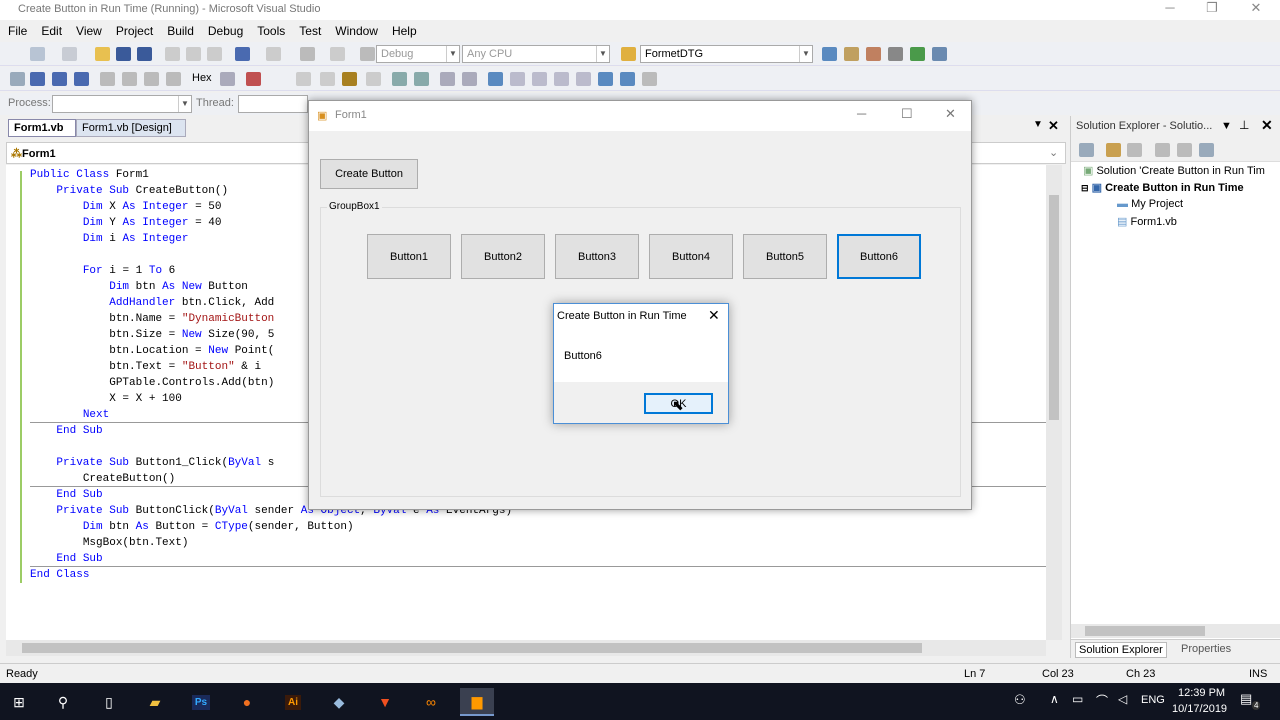 This screenshot has height=720, width=1280. Describe the element at coordinates (447, 79) in the screenshot. I see `comment-icon` at that location.